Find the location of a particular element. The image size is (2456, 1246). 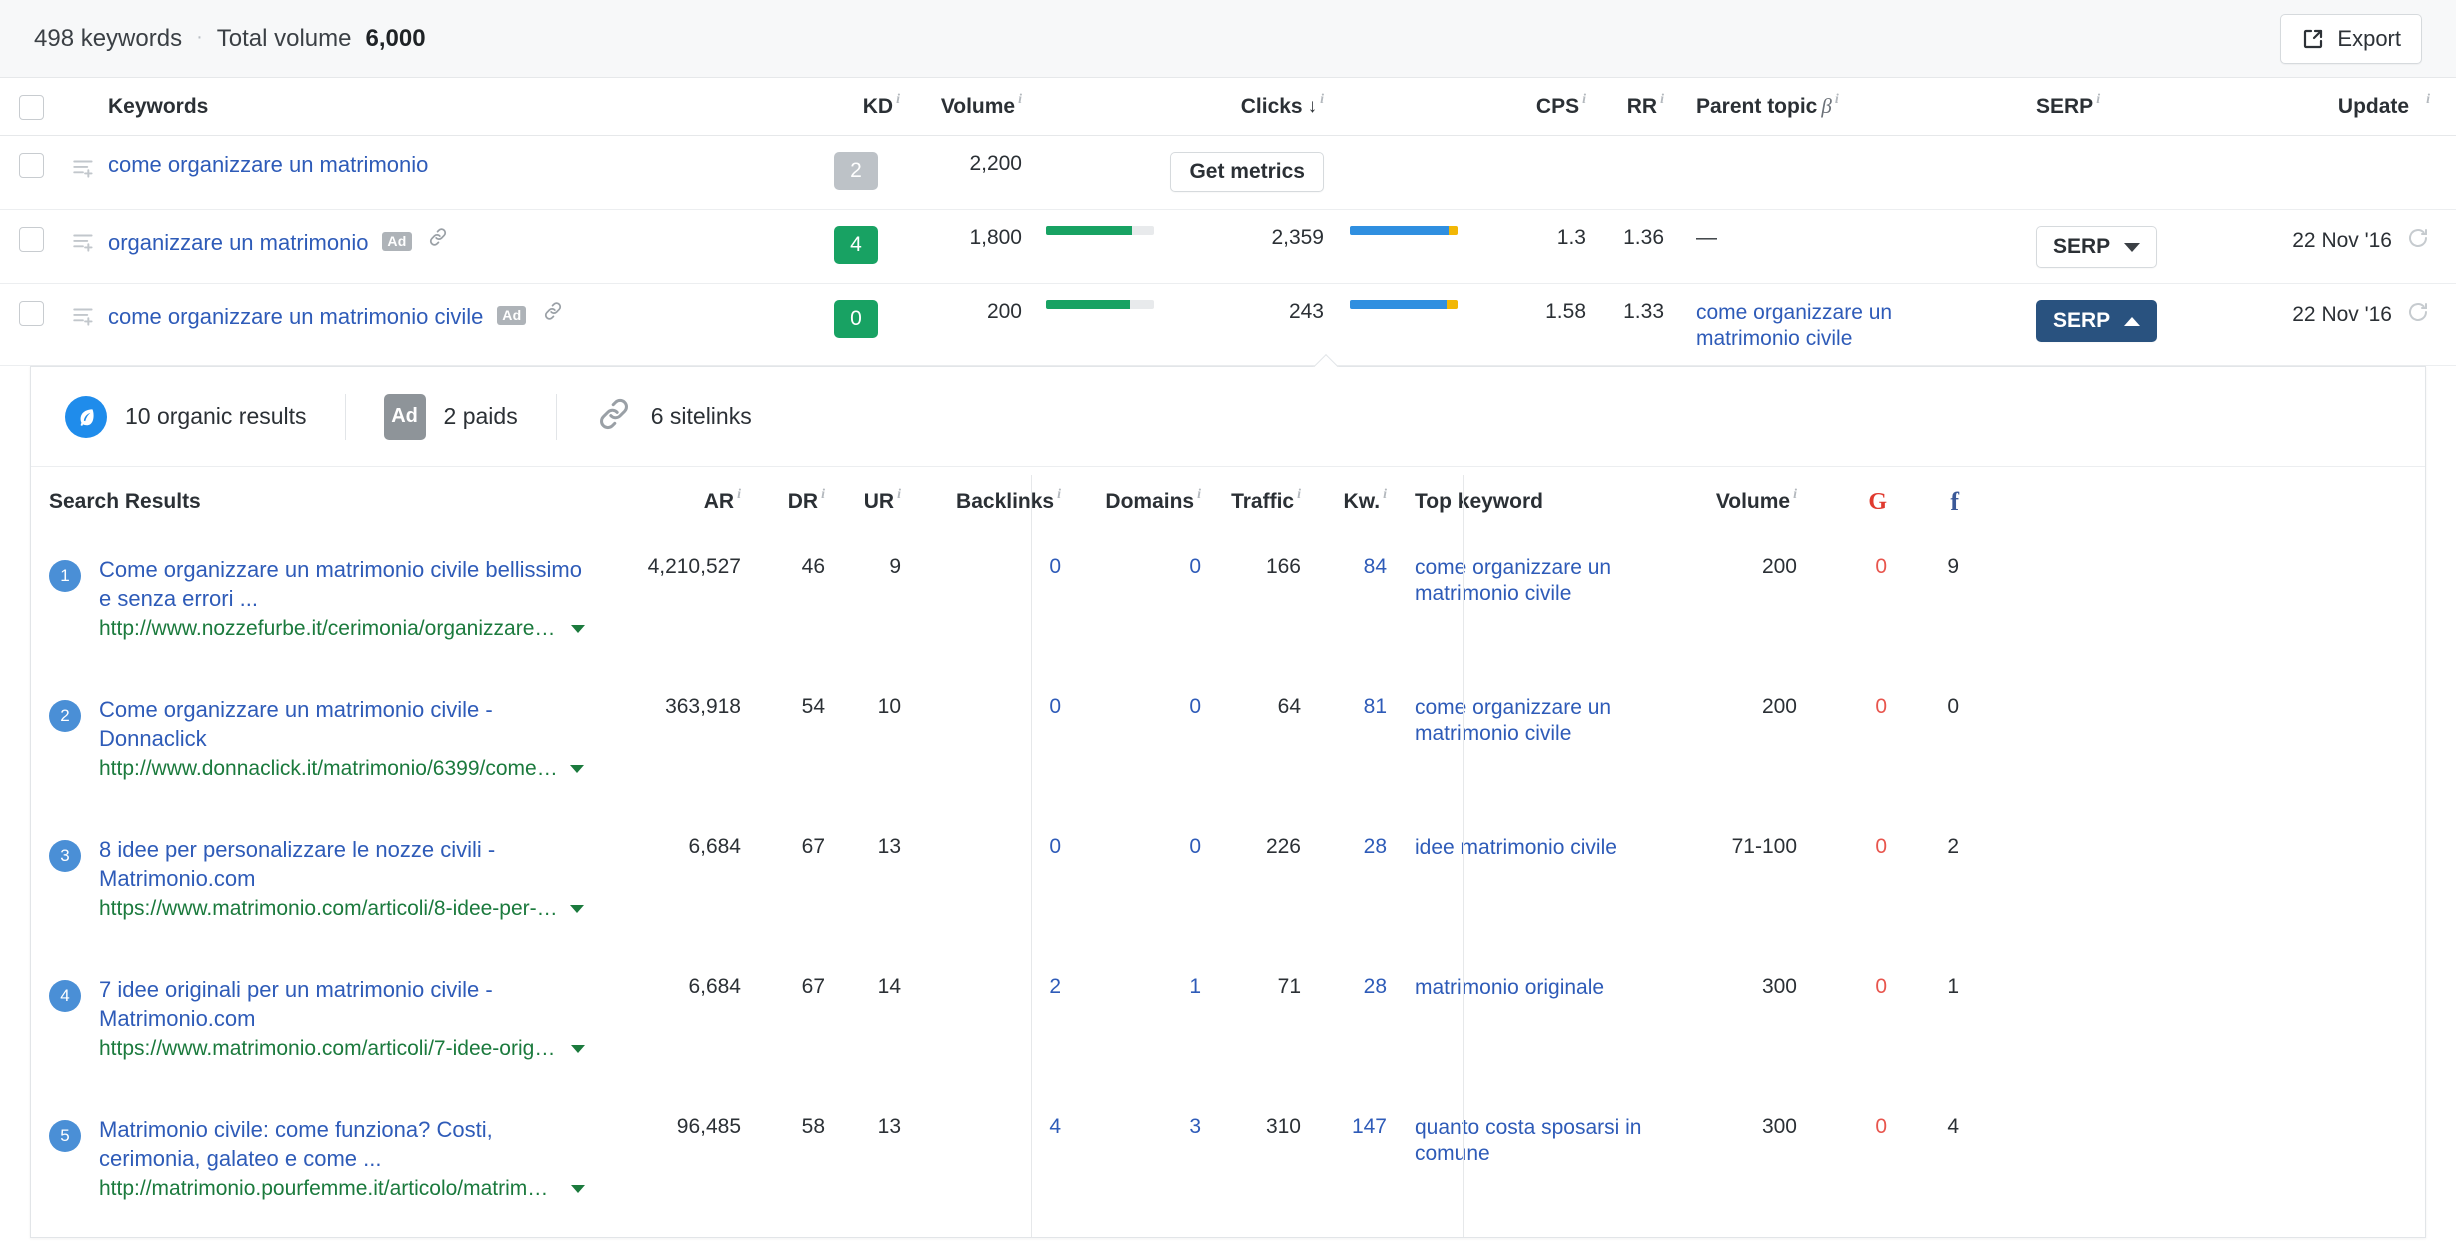

result-volume: 200 is located at coordinates (1779, 706).